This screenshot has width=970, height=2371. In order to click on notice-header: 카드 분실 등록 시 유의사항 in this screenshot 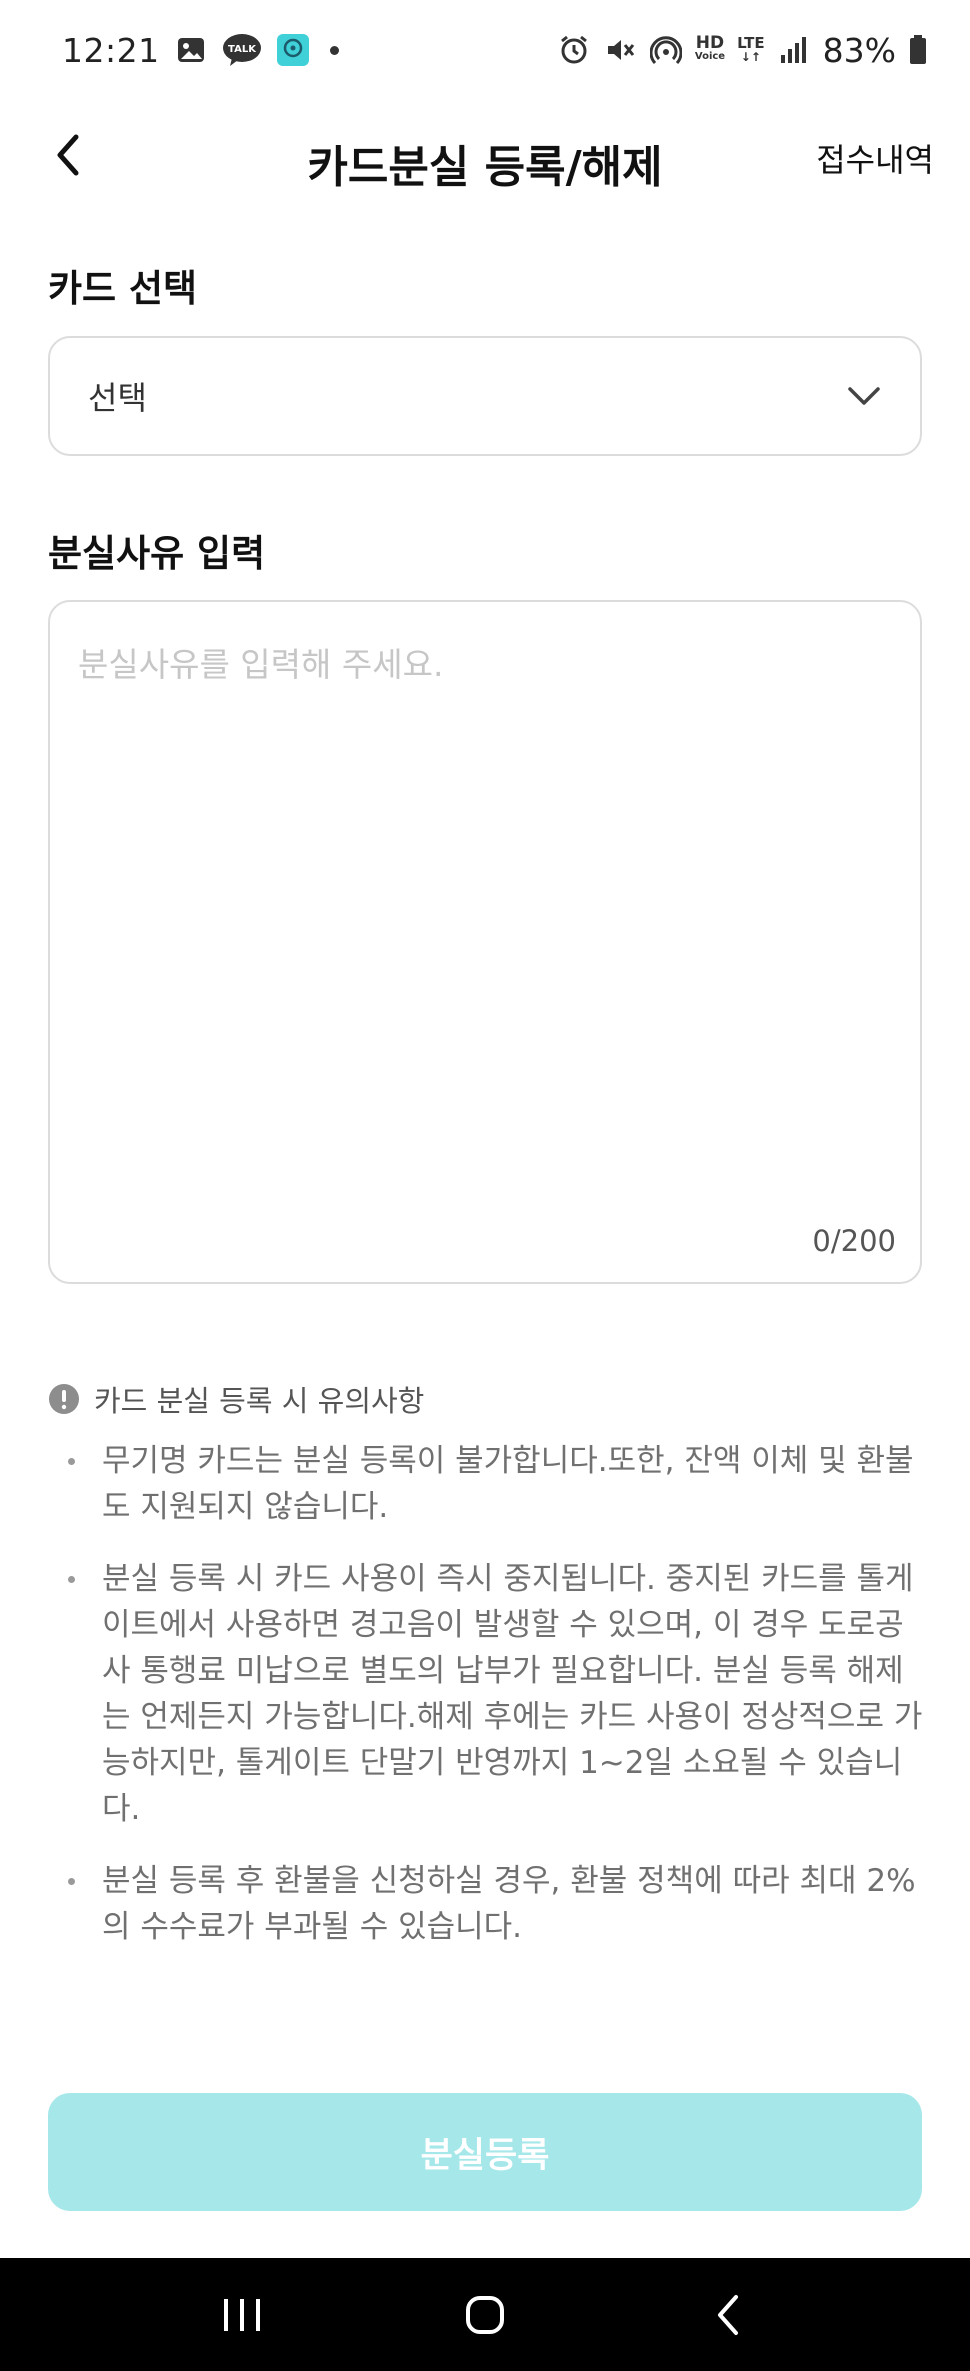, I will do `click(236, 1399)`.